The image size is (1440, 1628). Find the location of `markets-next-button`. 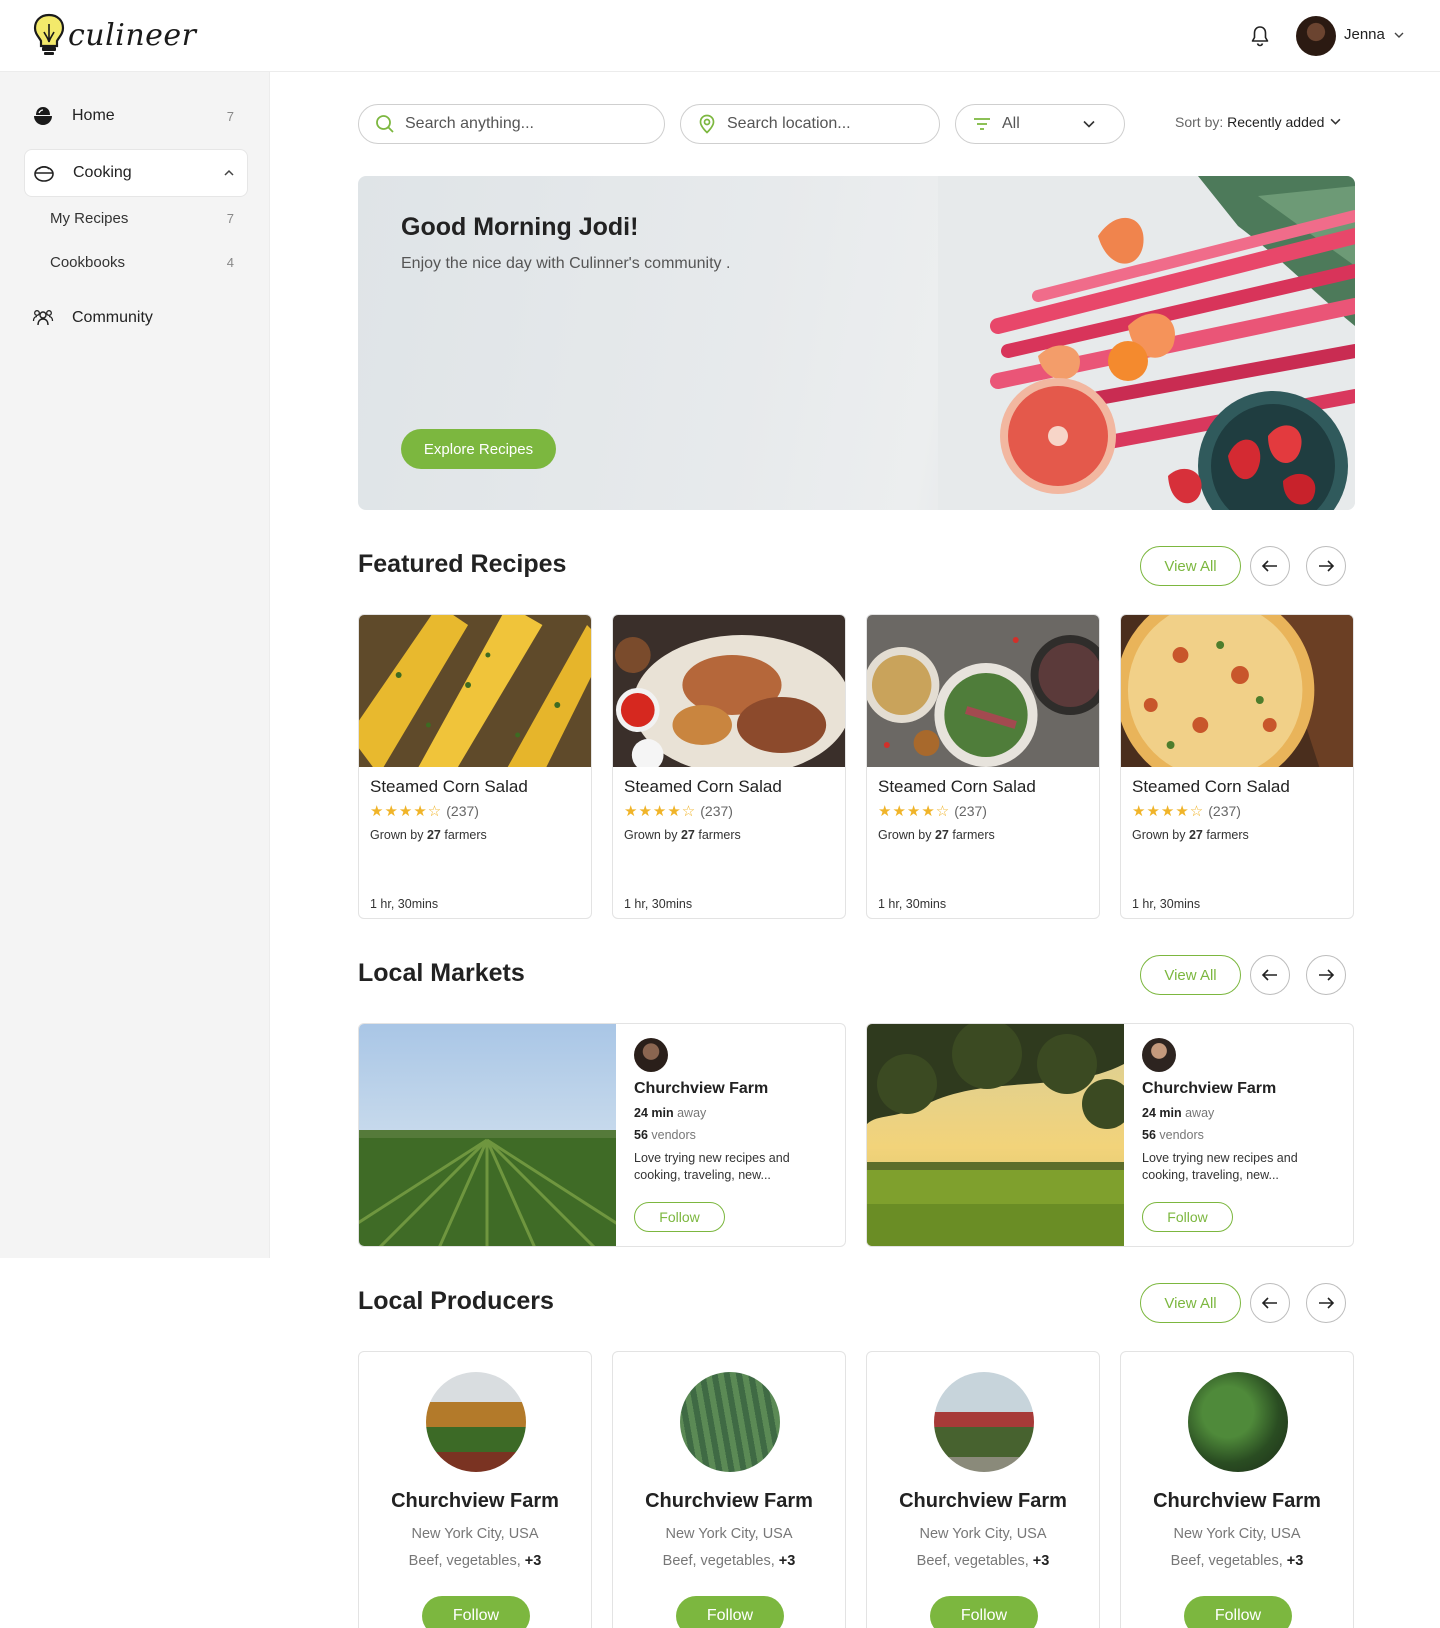

markets-next-button is located at coordinates (1326, 975).